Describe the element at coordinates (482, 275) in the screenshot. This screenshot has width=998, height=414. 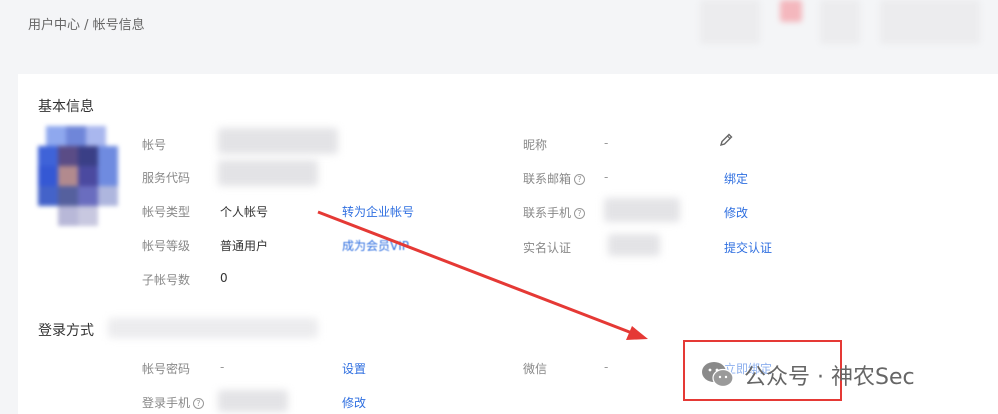
I see `annotation-arrow` at that location.